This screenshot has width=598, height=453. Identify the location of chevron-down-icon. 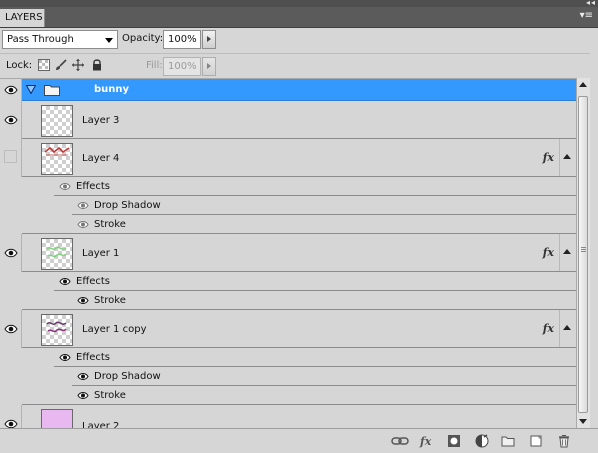
(109, 40).